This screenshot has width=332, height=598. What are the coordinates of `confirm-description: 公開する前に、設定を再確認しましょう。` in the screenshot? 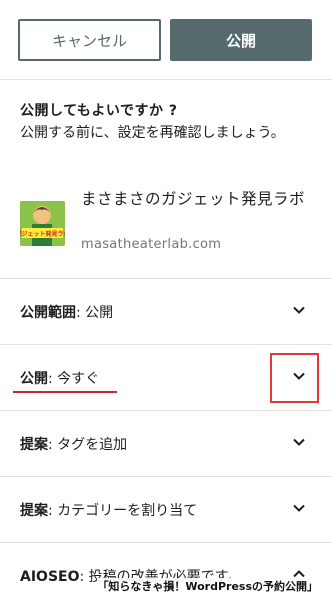 It's located at (152, 133).